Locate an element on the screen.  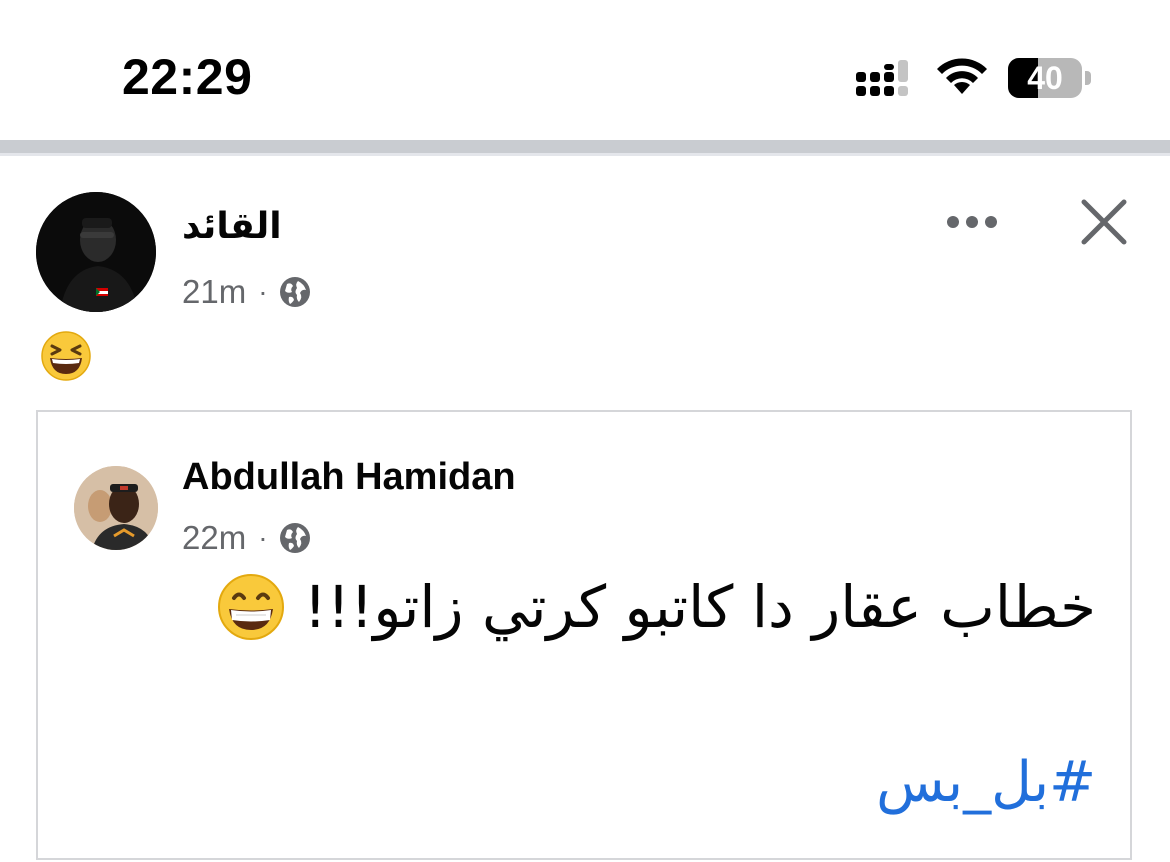
laughing-face-emoji is located at coordinates (66, 356).